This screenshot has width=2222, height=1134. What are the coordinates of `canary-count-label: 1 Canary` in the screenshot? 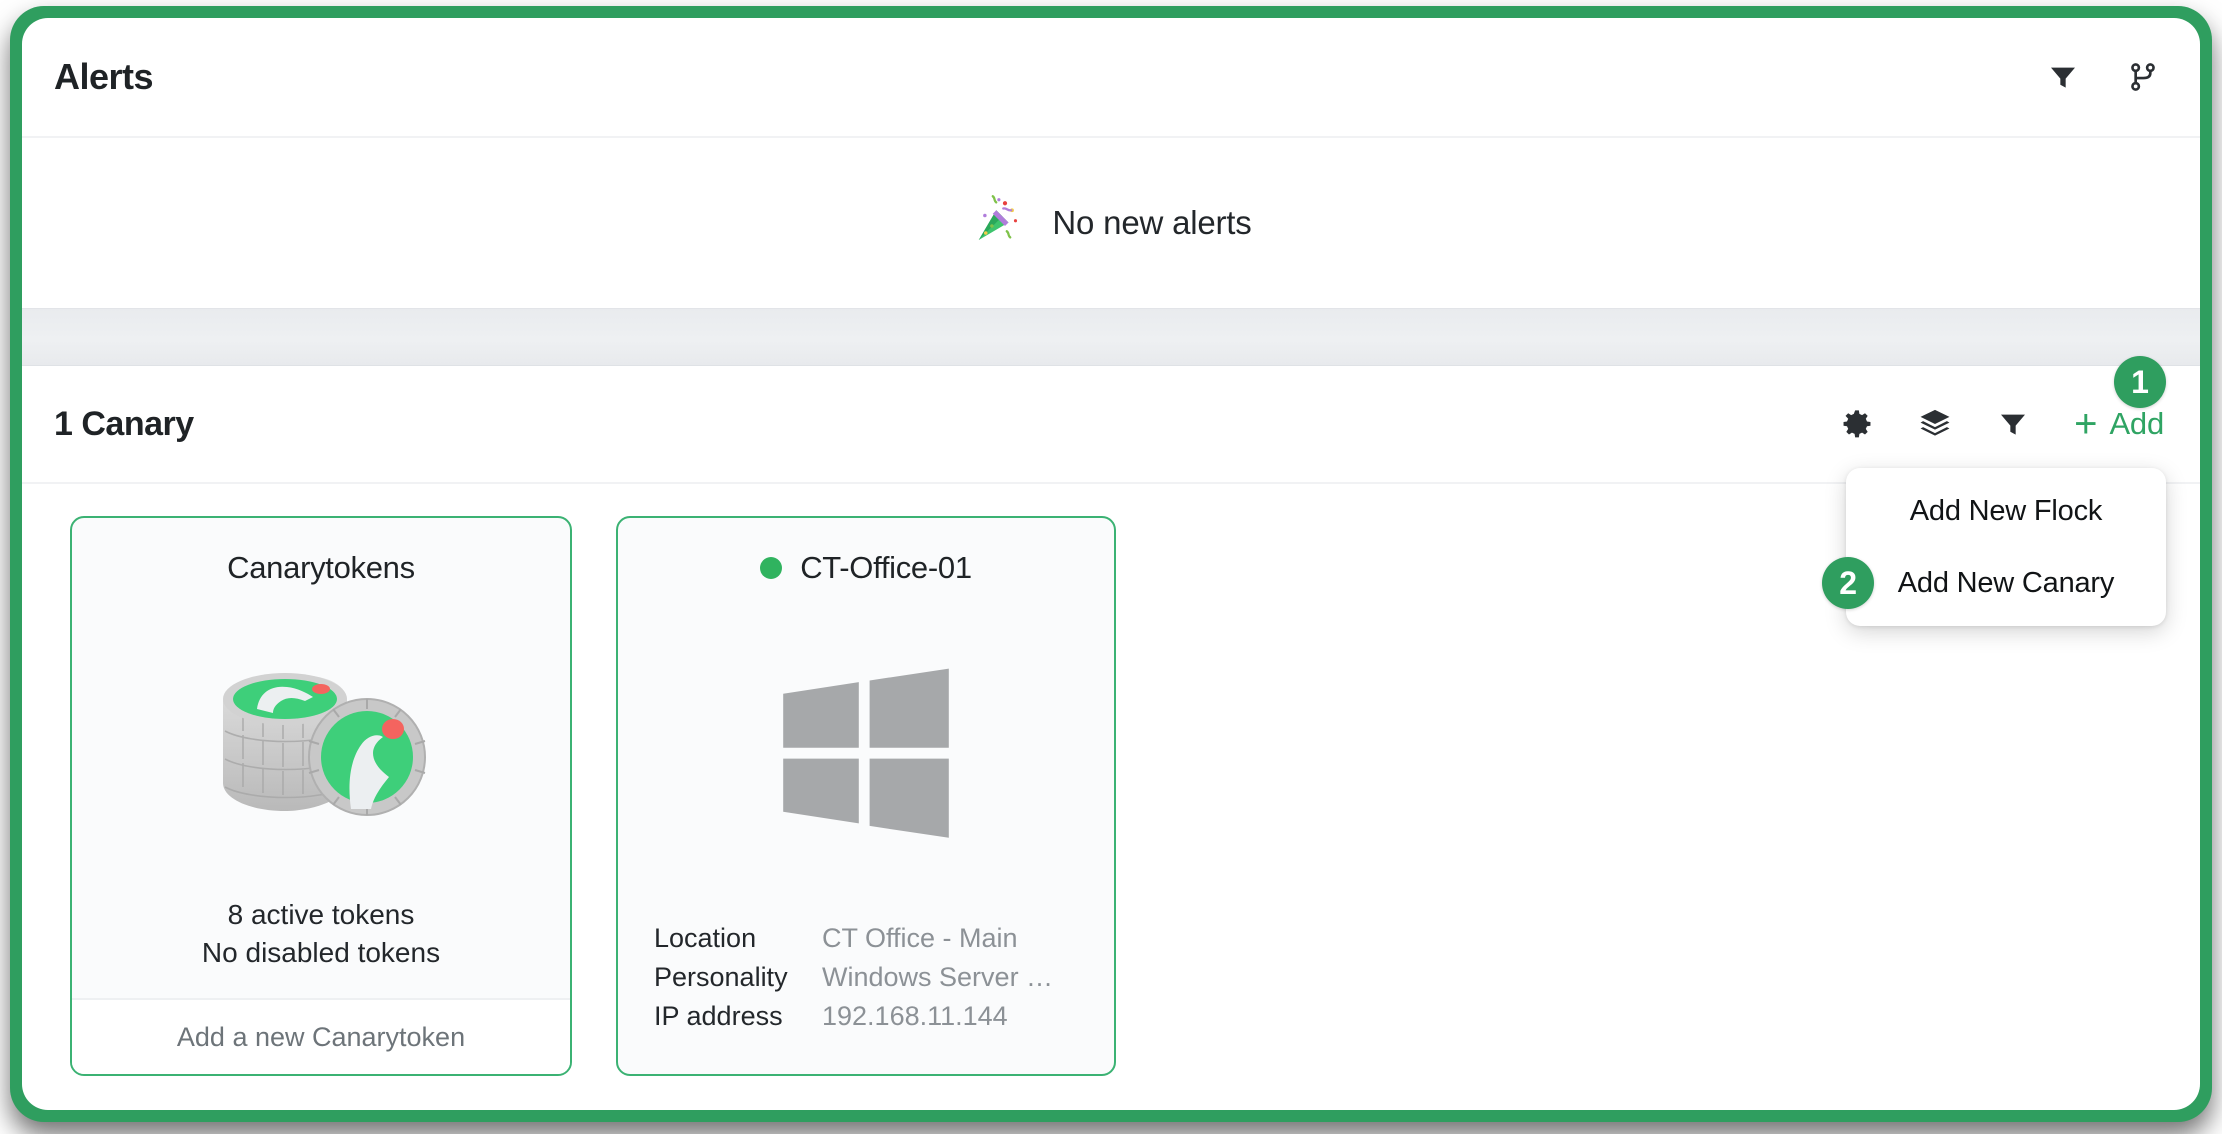 It's located at (124, 423).